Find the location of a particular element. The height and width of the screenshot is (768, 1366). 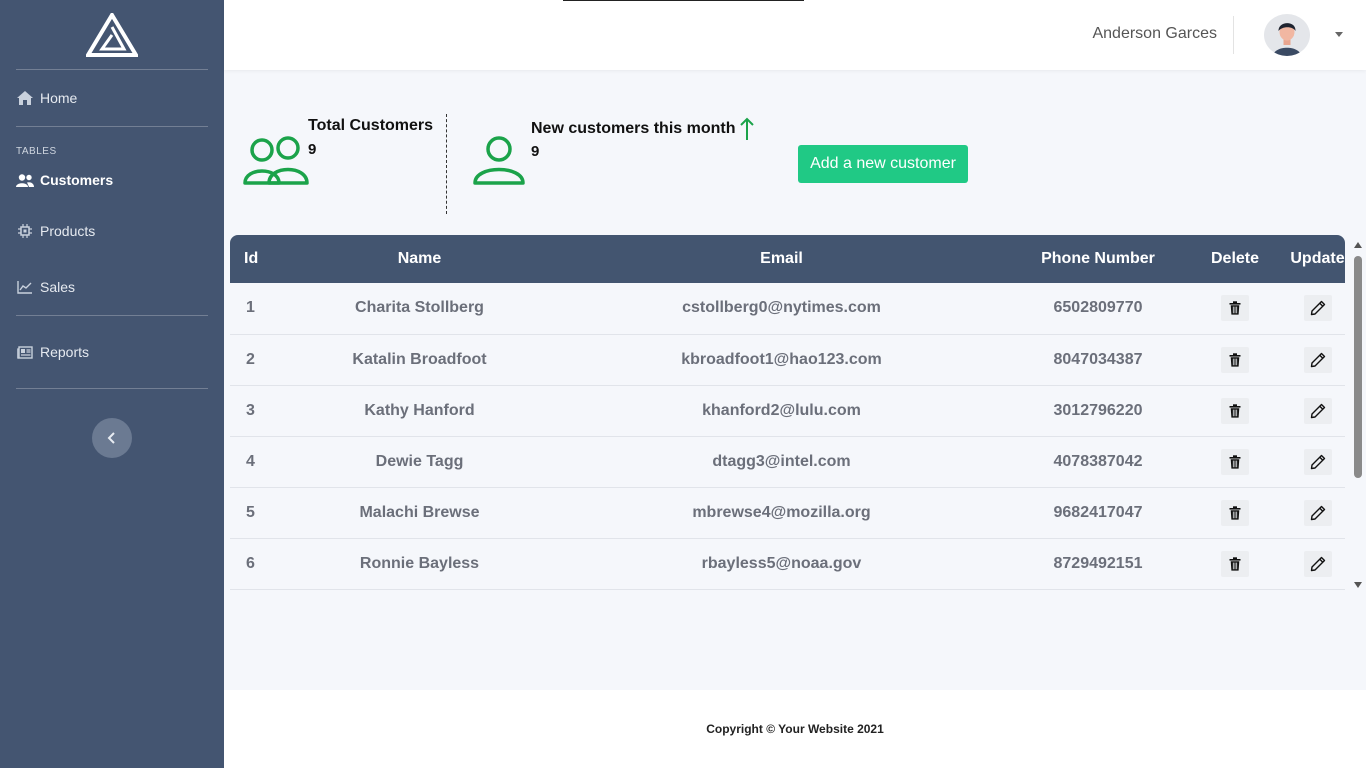

total-customers-icon is located at coordinates (276, 162).